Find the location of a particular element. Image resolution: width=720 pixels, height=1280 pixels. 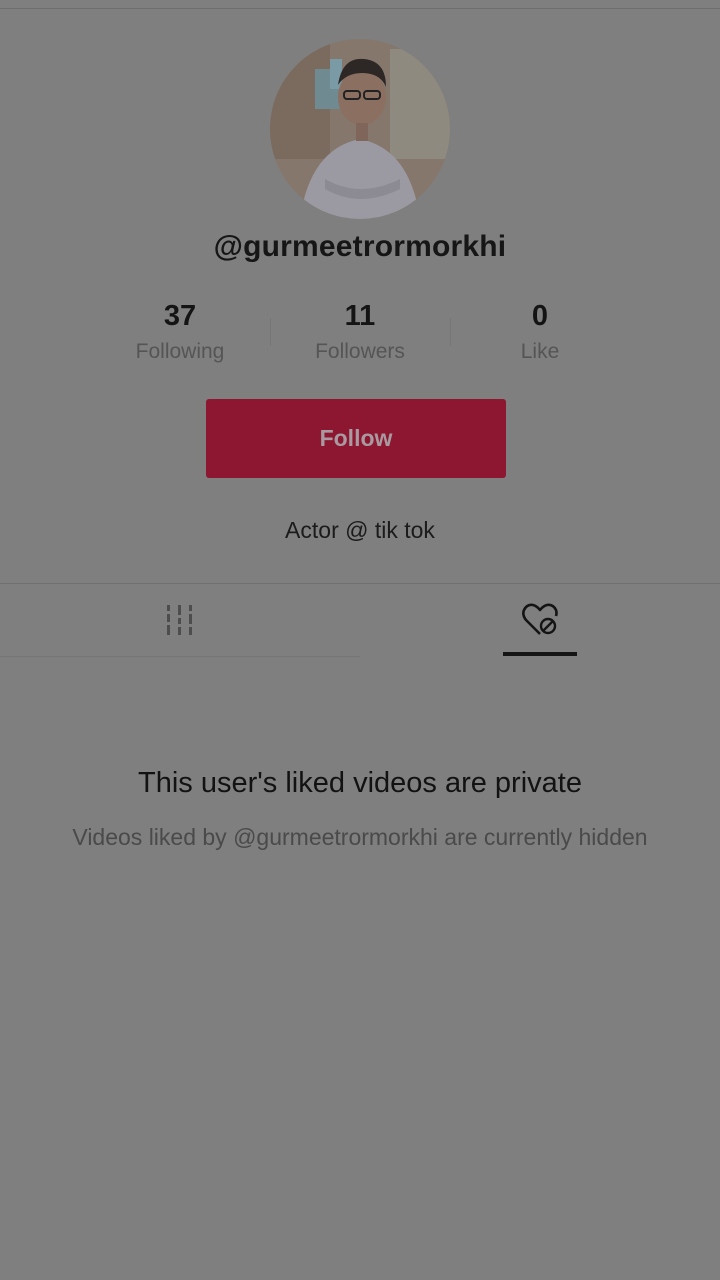

tab-videos is located at coordinates (180, 620).